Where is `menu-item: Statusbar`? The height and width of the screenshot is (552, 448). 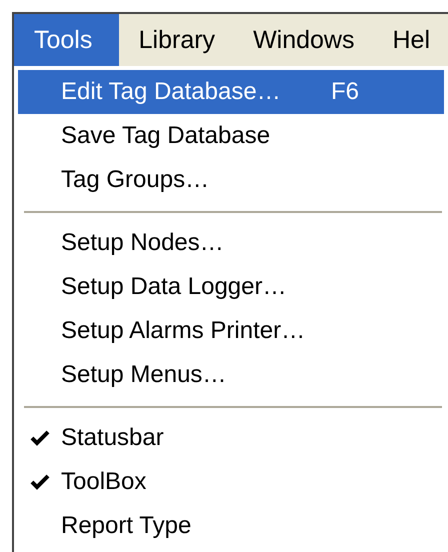 menu-item: Statusbar is located at coordinates (231, 438).